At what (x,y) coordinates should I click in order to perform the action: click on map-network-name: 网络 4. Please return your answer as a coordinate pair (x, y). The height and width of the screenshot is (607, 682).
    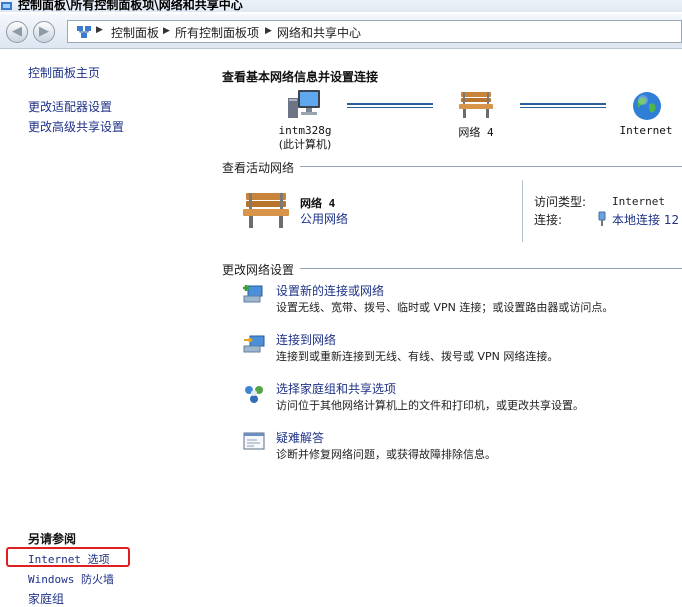
    Looking at the image, I should click on (476, 132).